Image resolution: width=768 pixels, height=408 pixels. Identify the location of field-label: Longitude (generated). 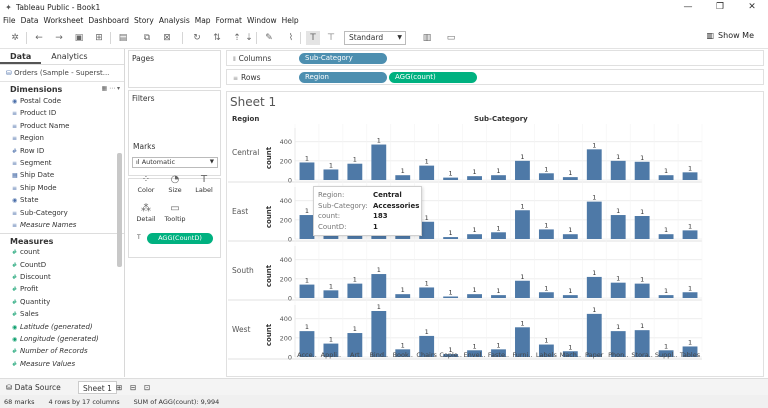
(59, 339).